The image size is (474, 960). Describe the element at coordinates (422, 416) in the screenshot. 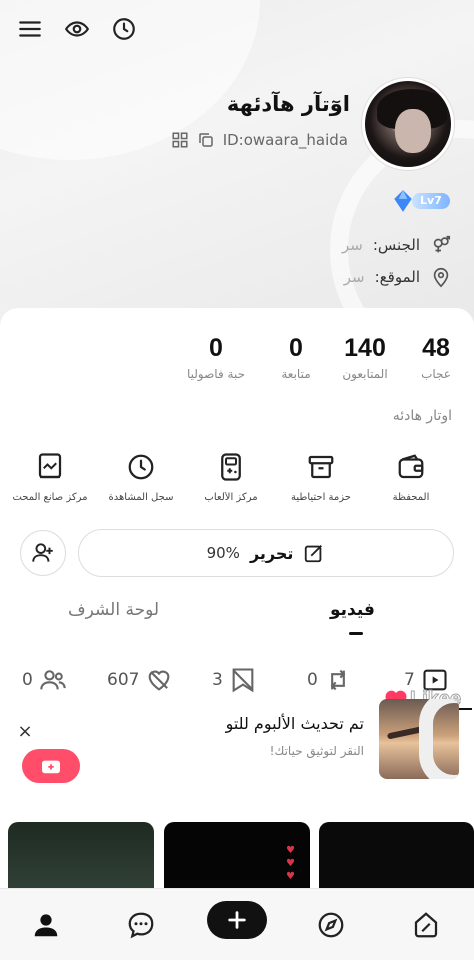

I see `profile-bio: اوتار هادئه` at that location.